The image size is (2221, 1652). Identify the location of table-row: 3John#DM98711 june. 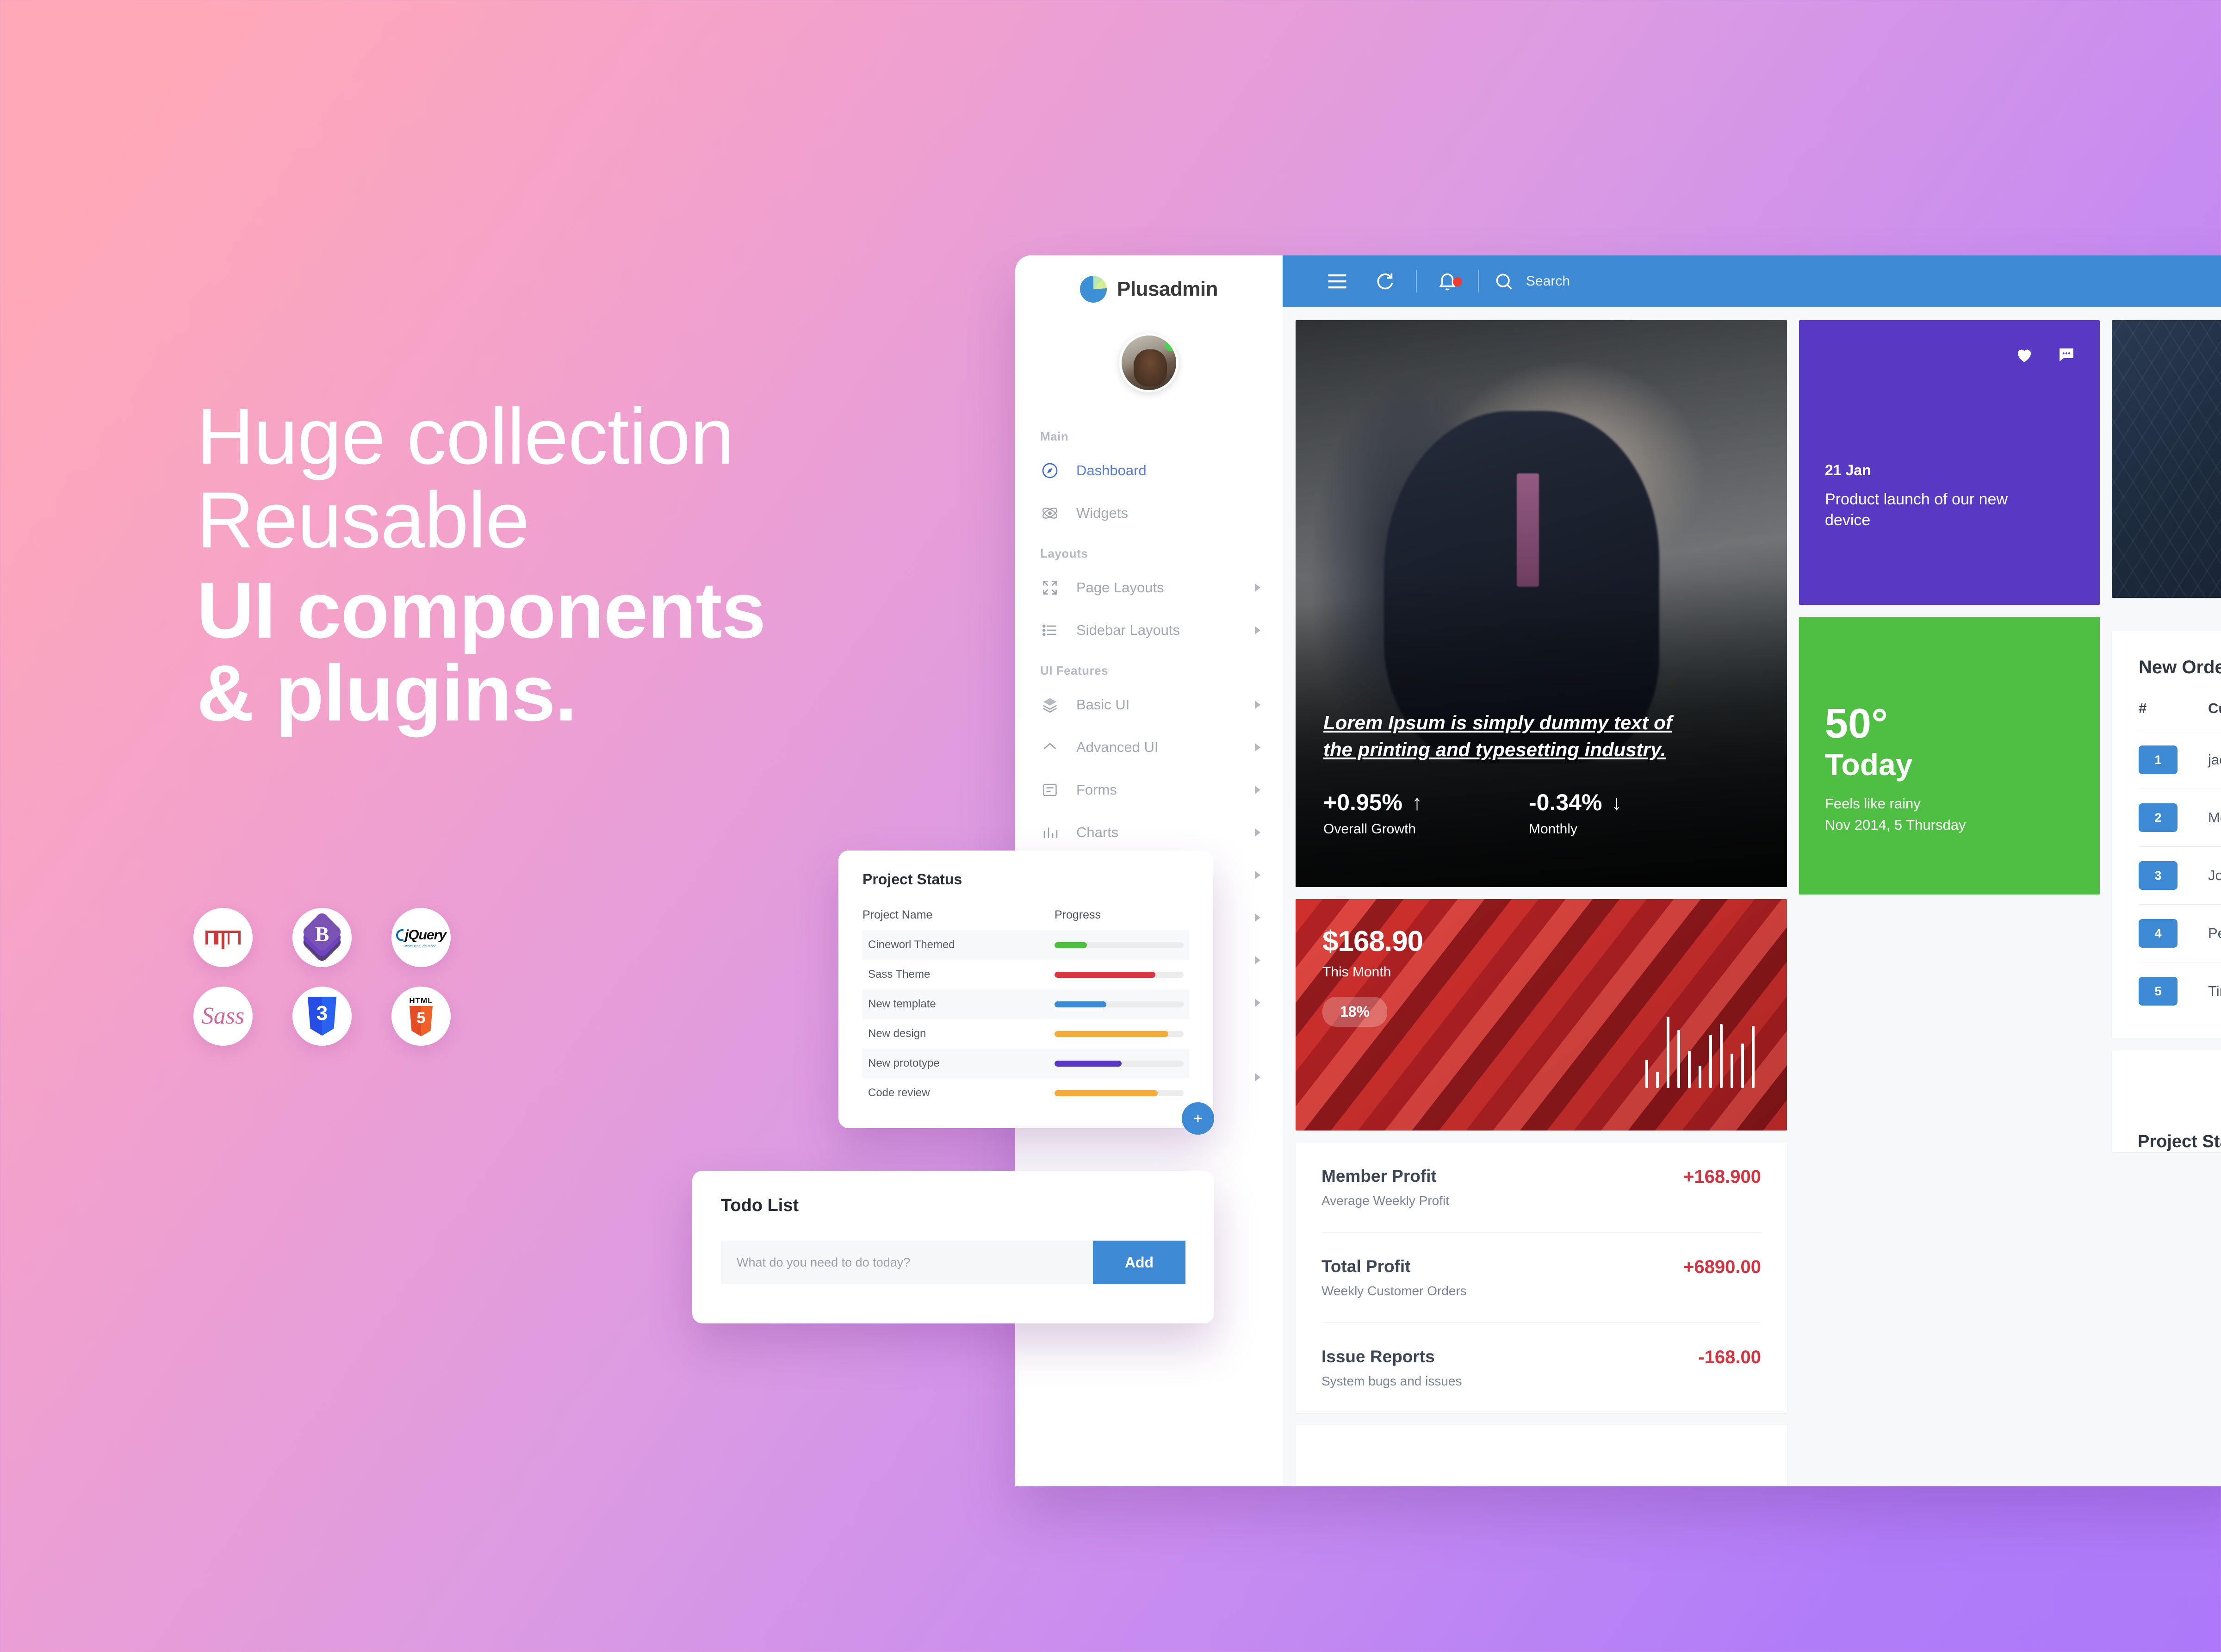
(2180, 875).